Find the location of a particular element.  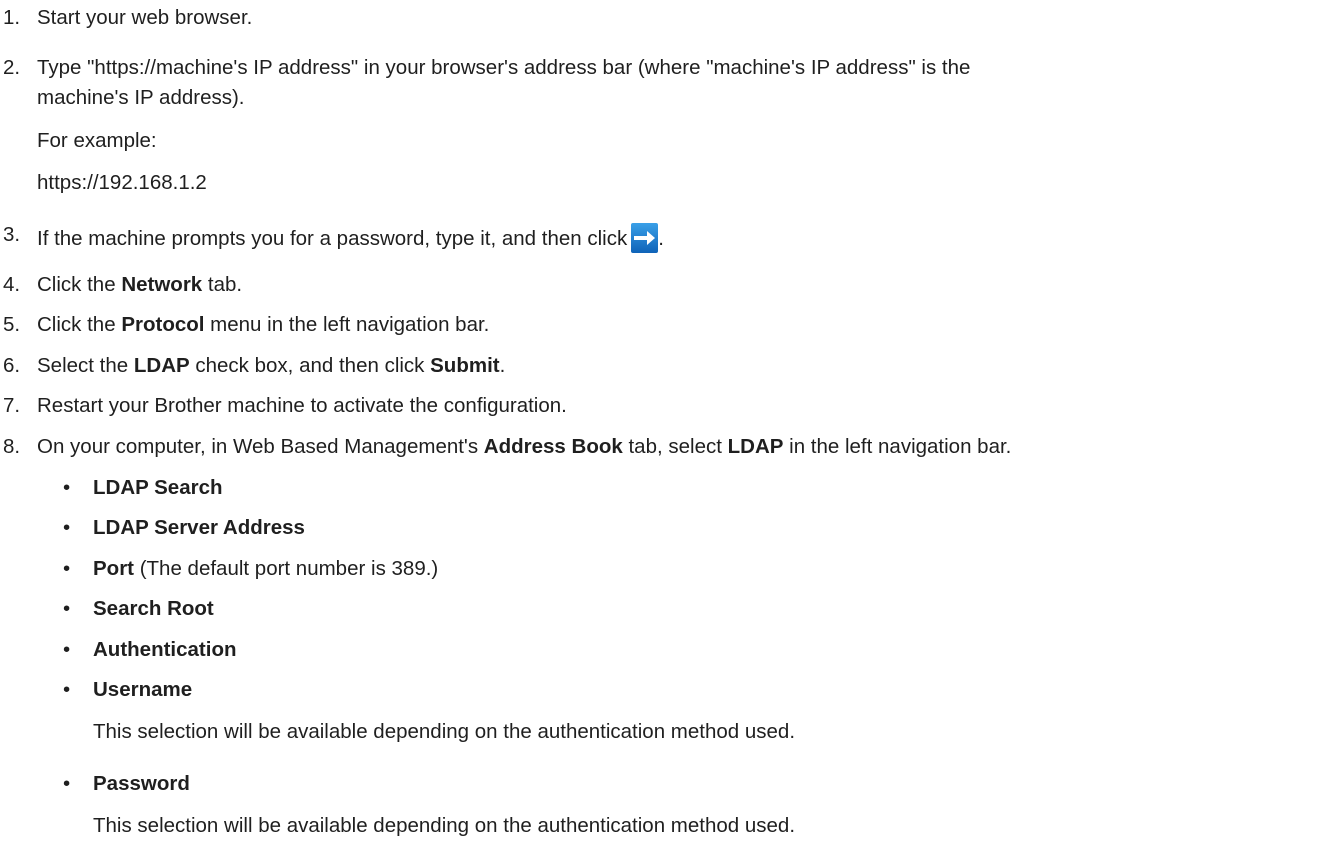

ldap-checkbox-label: LDAP is located at coordinates (161, 365).